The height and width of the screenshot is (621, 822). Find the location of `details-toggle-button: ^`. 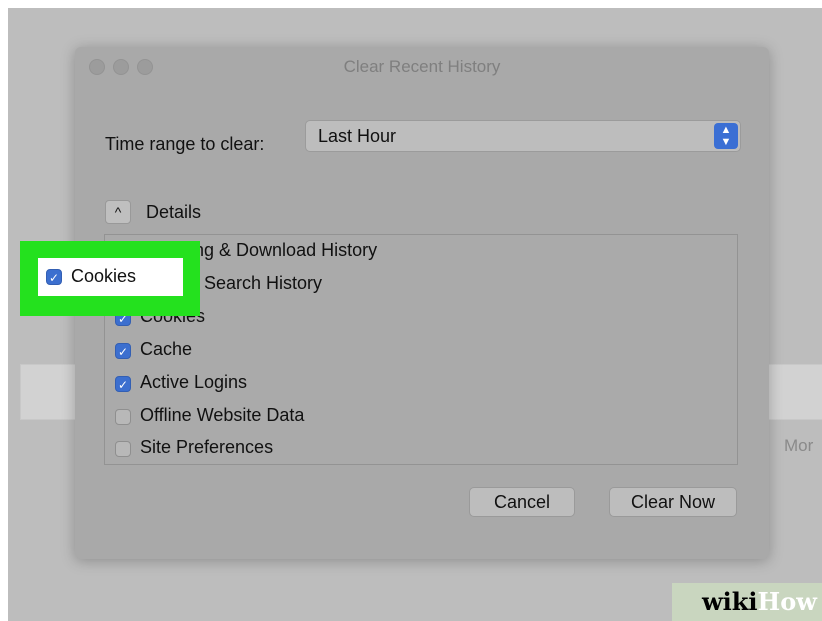

details-toggle-button: ^ is located at coordinates (118, 212).